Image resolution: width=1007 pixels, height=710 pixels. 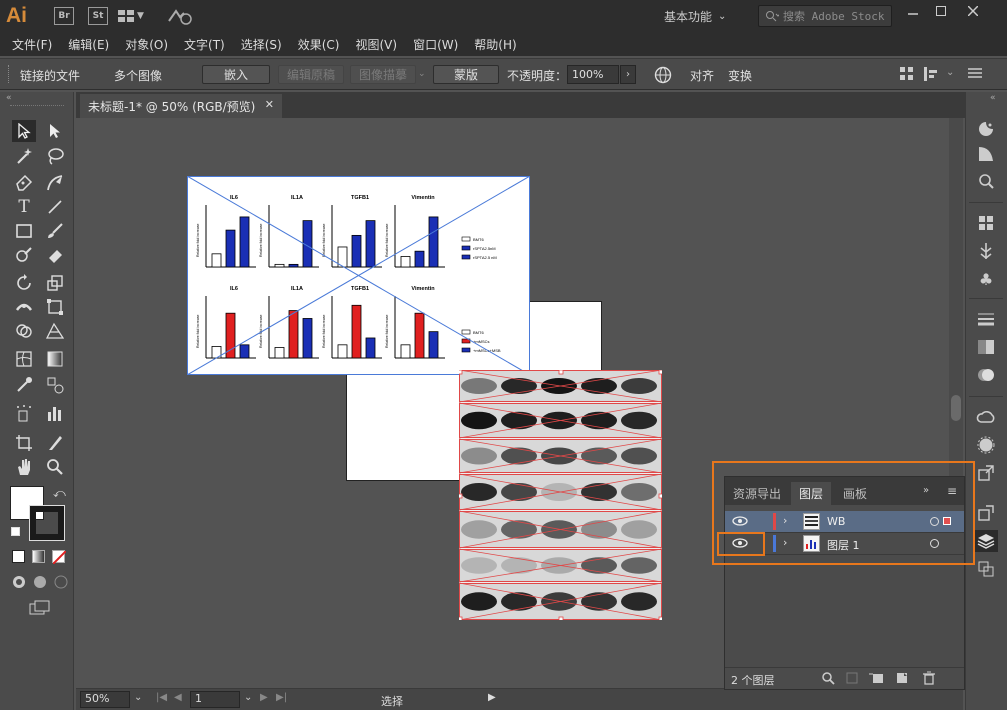 What do you see at coordinates (907, 74) in the screenshot?
I see `grid-align-icon` at bounding box center [907, 74].